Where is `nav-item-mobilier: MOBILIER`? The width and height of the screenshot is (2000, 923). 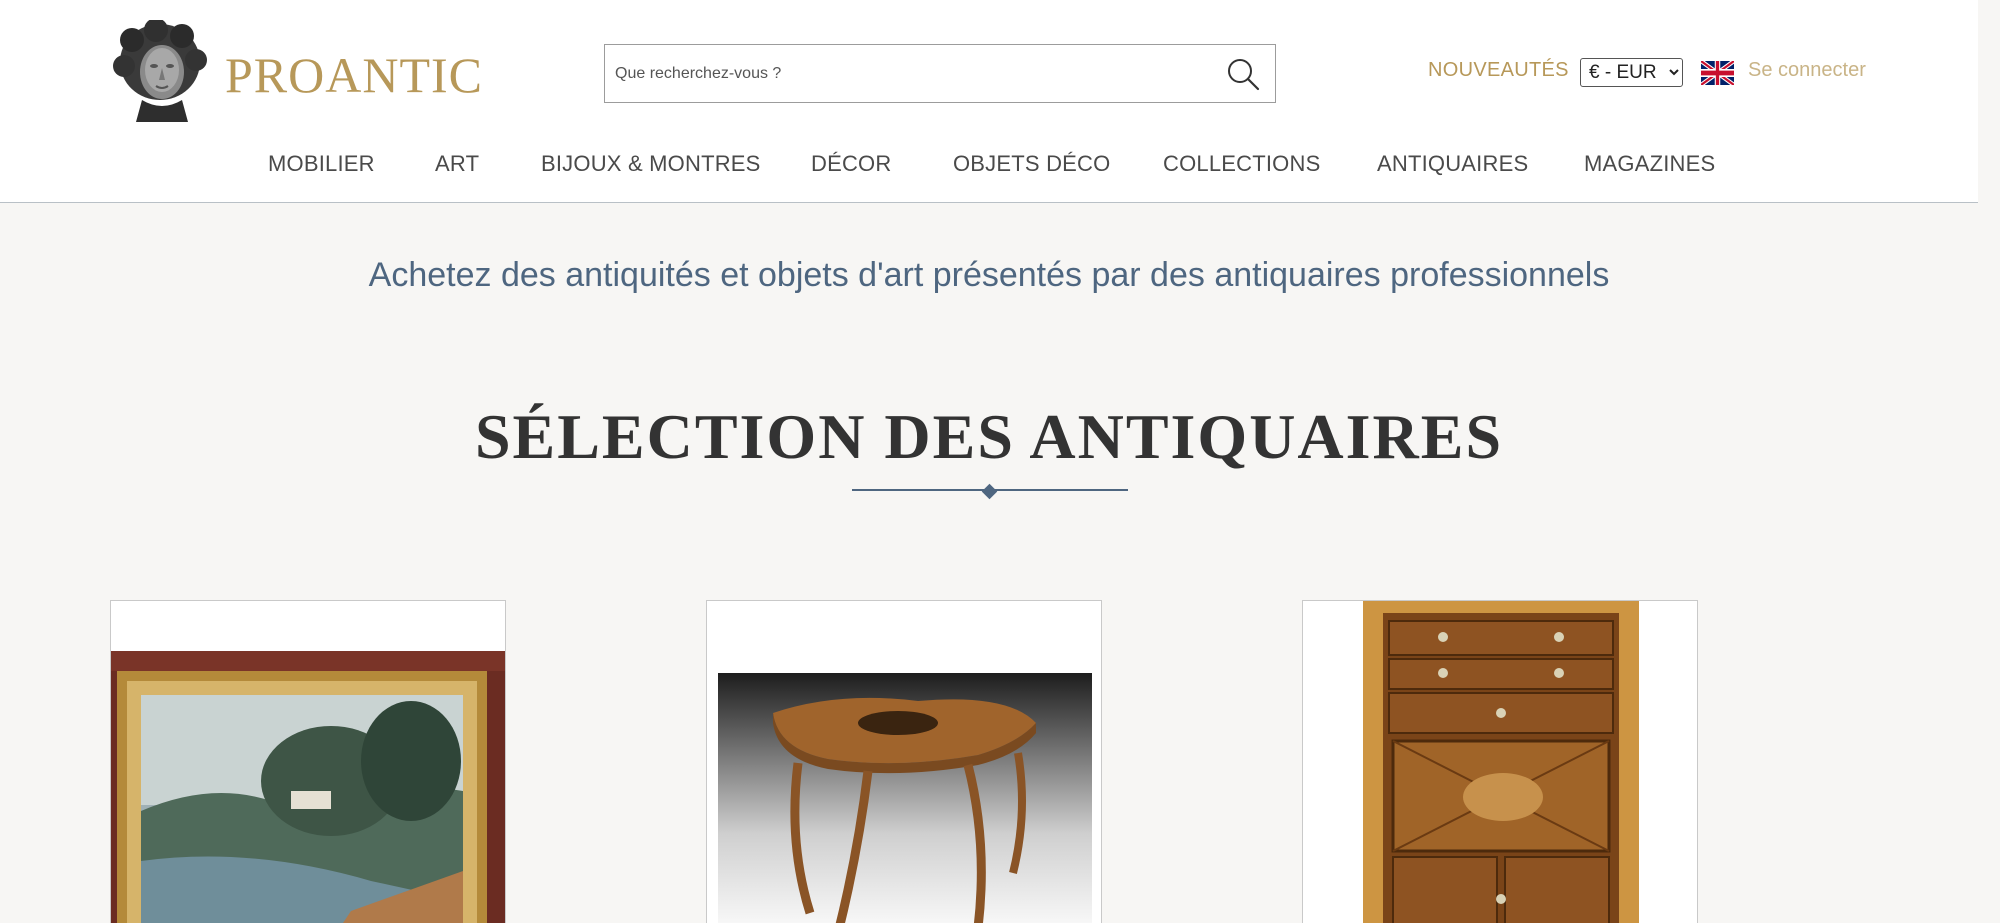 nav-item-mobilier: MOBILIER is located at coordinates (321, 164).